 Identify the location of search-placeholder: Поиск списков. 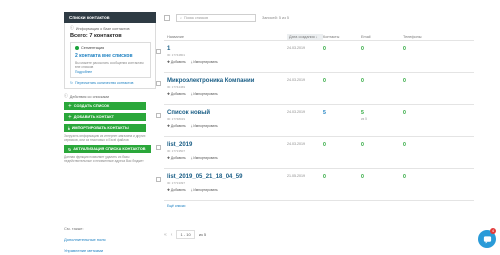
(196, 18).